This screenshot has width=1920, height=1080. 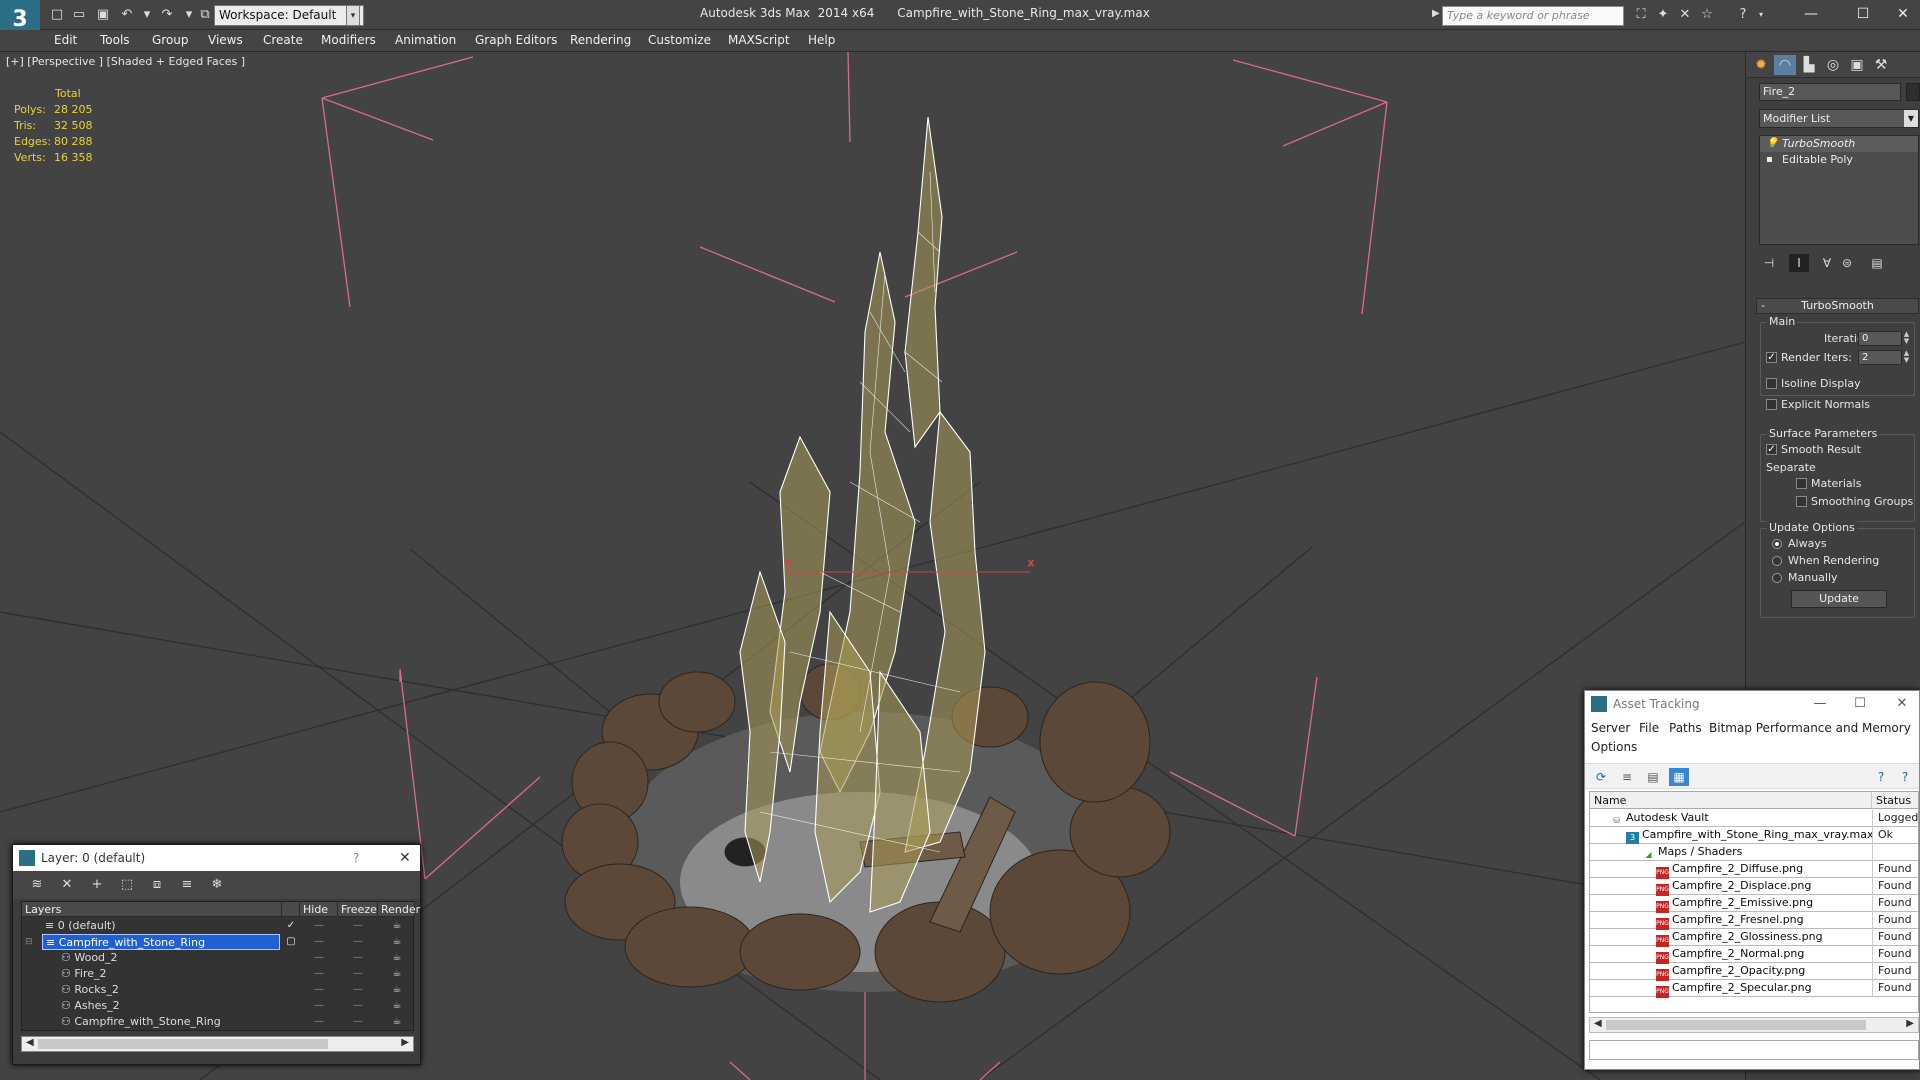 What do you see at coordinates (1809, 65) in the screenshot?
I see `hierarchy-tab-icon: ▙` at bounding box center [1809, 65].